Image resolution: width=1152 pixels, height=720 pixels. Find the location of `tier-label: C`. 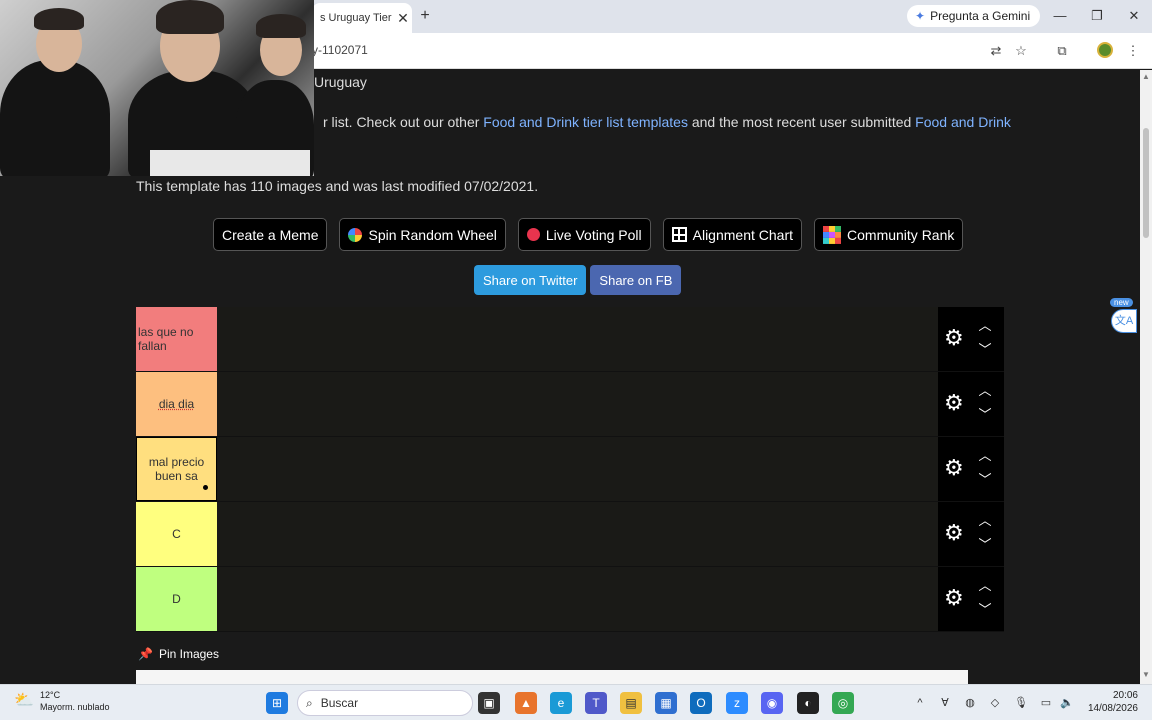

tier-label: C is located at coordinates (176, 534).